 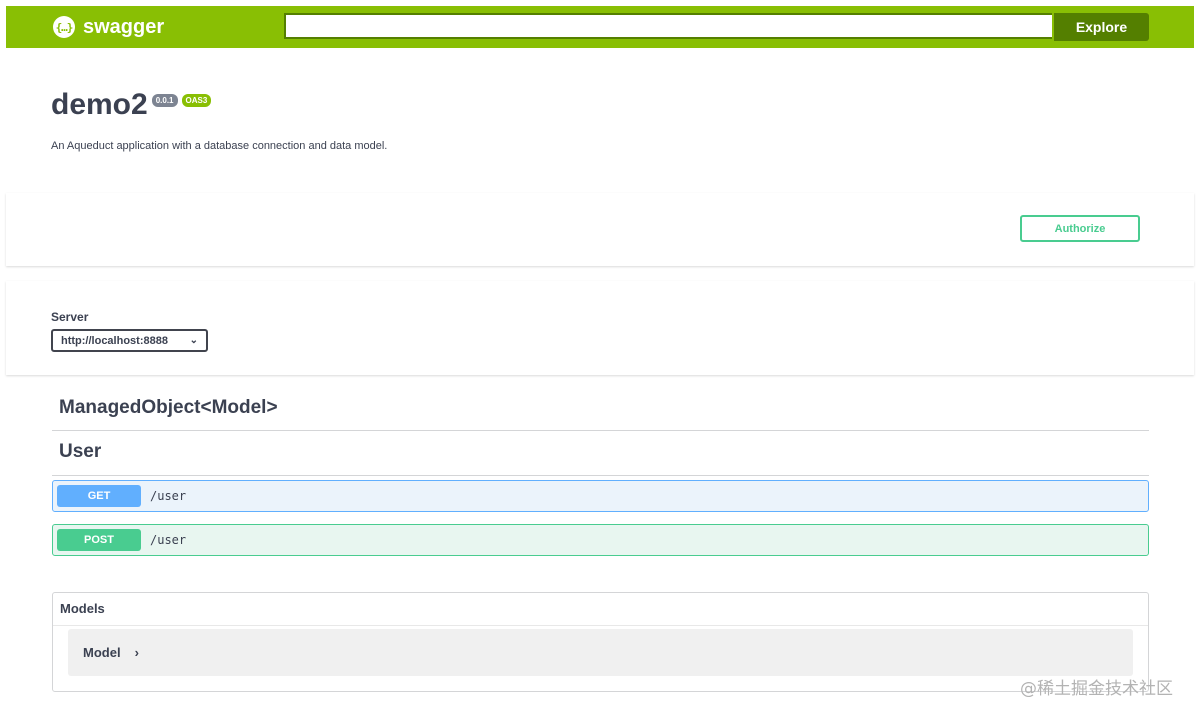 I want to click on authorize-button: Authorize, so click(x=1080, y=228).